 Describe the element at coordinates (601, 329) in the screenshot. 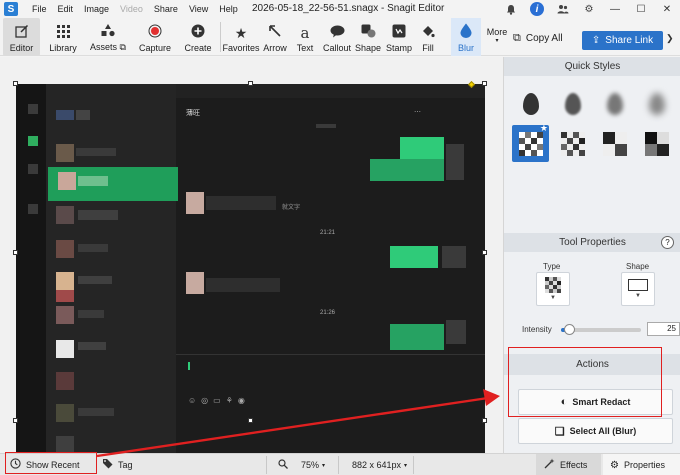

I see `intensity-slider` at that location.